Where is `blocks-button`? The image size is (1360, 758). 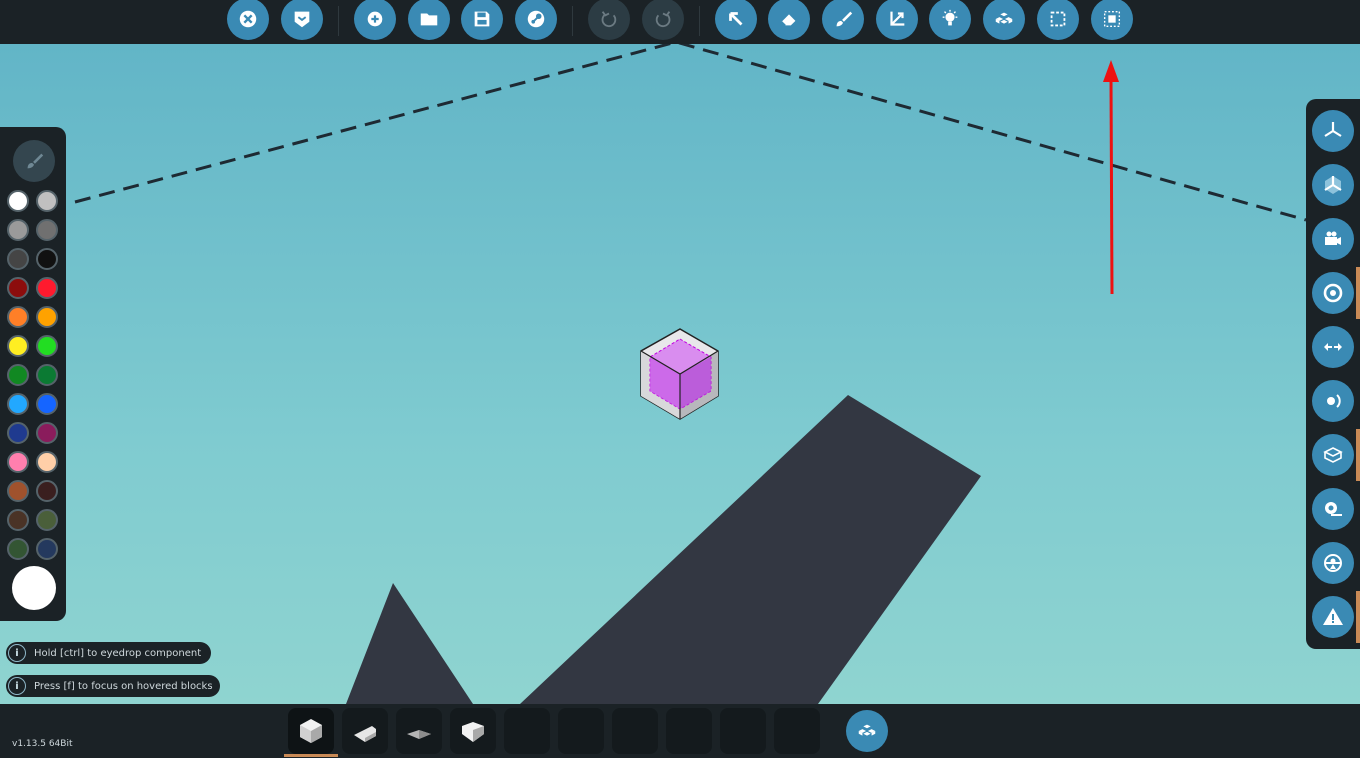
blocks-button is located at coordinates (1004, 20).